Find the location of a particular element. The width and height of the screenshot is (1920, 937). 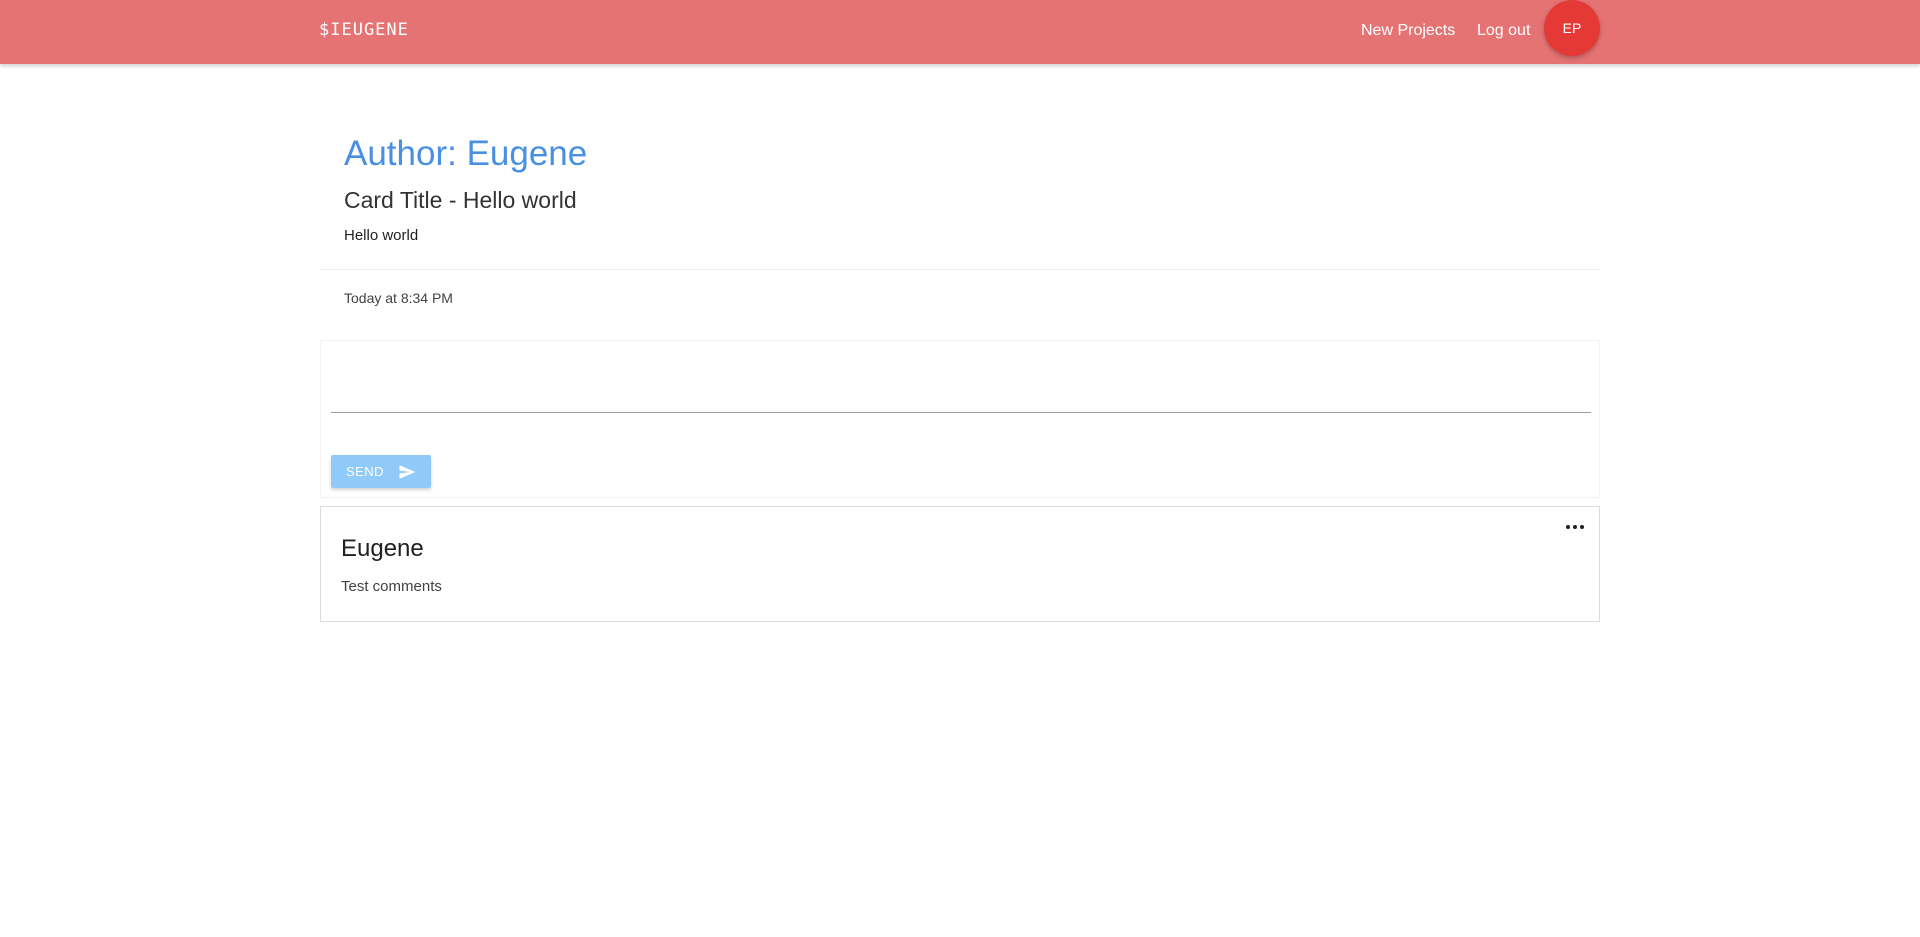

send-button: SEND is located at coordinates (381, 471).